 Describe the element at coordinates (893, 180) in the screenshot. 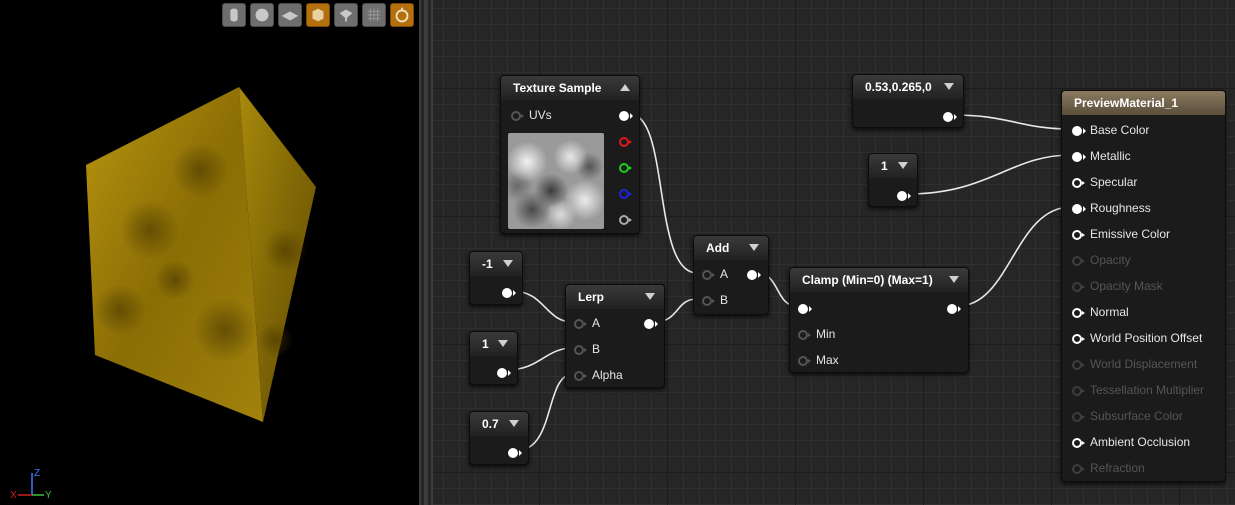

I see `constant-metallic-node: 1` at that location.